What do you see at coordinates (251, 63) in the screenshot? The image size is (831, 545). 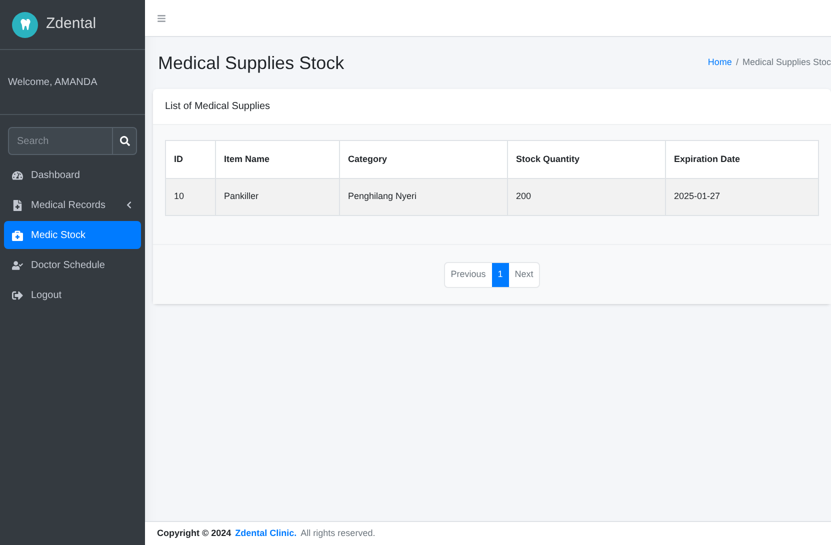 I see `page-title: Medical Supplies Stock` at bounding box center [251, 63].